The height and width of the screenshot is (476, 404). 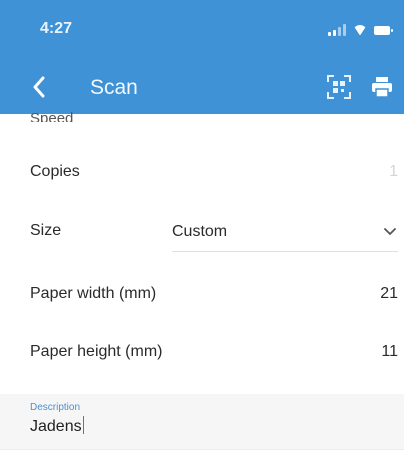 I want to click on chevron-left-icon, so click(x=39, y=87).